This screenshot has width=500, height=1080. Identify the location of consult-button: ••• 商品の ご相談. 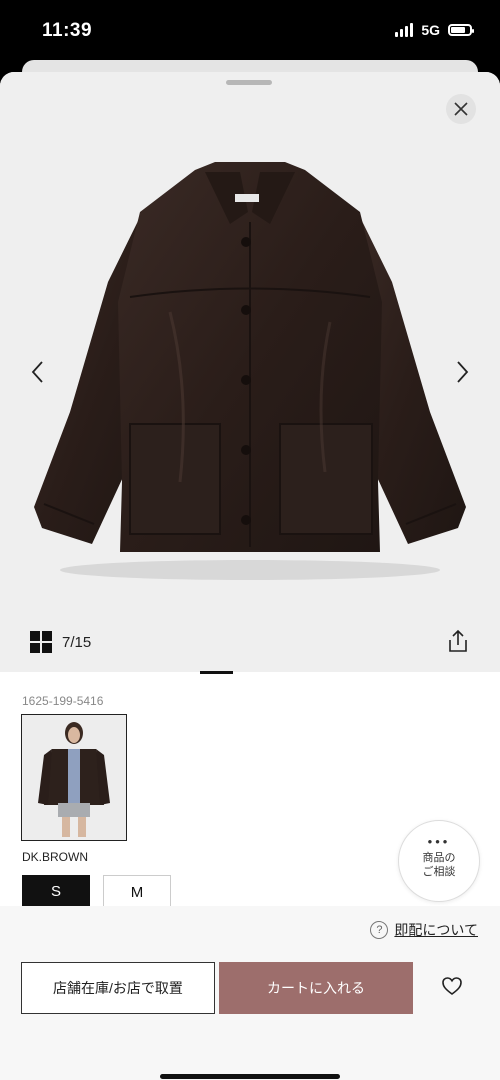
(439, 861).